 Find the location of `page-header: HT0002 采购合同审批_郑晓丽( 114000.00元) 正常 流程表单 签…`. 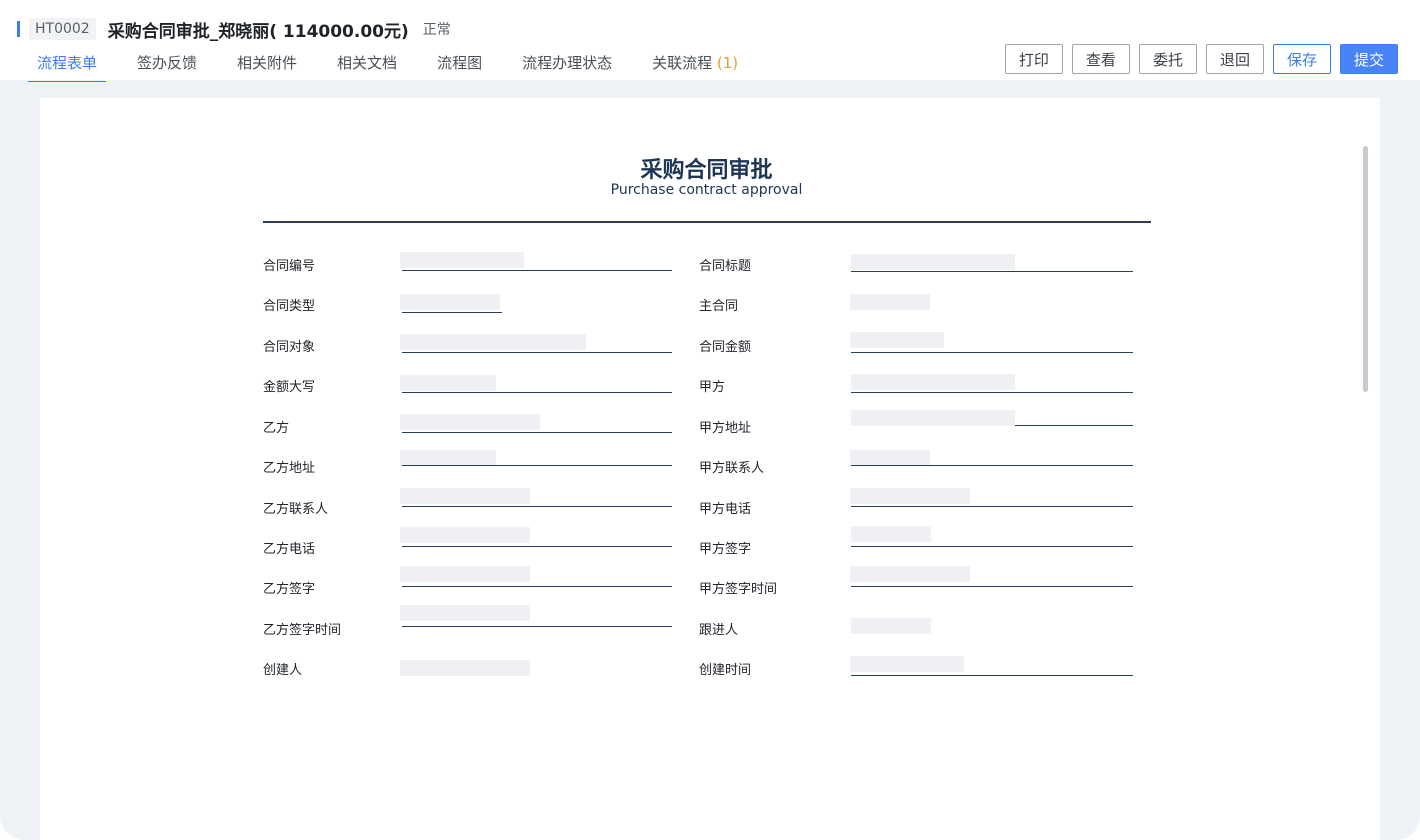

page-header: HT0002 采购合同审批_郑晓丽( 114000.00元) 正常 流程表单 签… is located at coordinates (710, 41).